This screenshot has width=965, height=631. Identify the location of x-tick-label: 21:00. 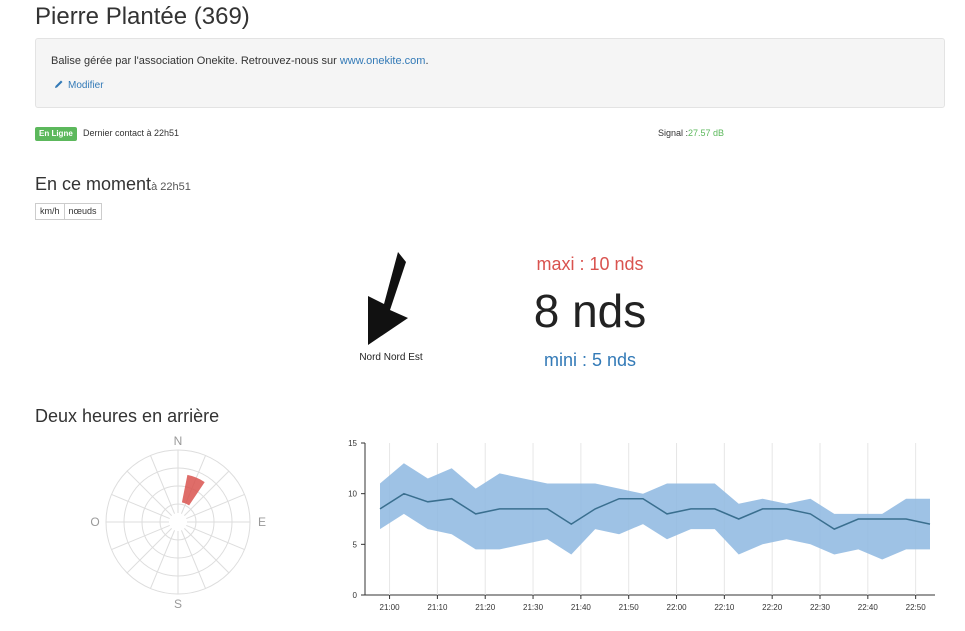
(390, 607).